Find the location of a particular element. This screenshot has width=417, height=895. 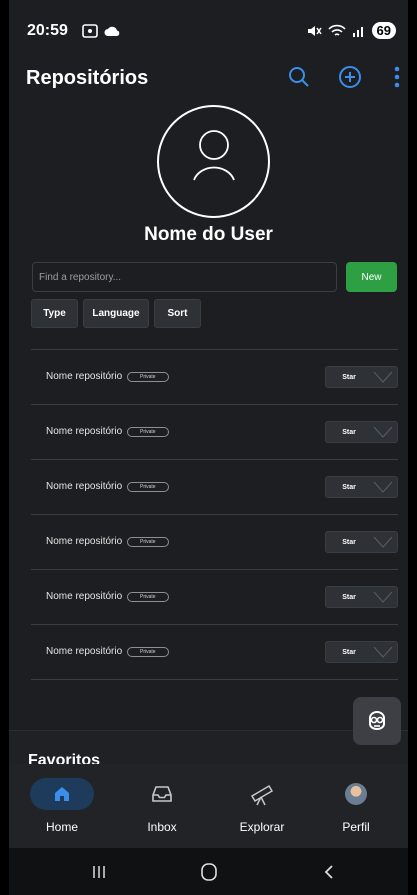

home-circle-icon is located at coordinates (209, 872).